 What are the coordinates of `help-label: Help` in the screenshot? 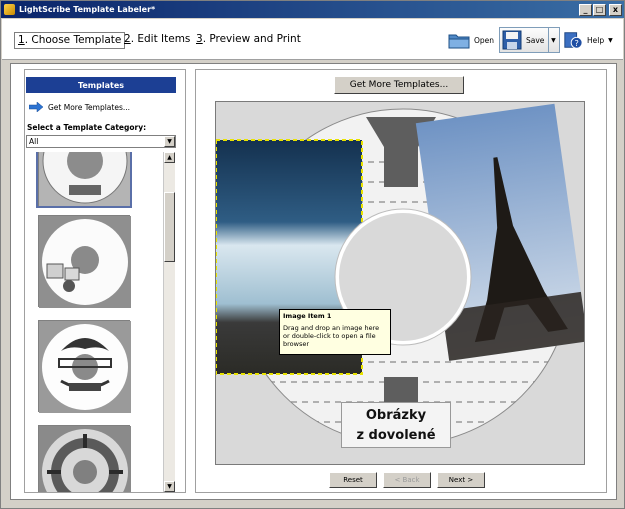 It's located at (596, 40).